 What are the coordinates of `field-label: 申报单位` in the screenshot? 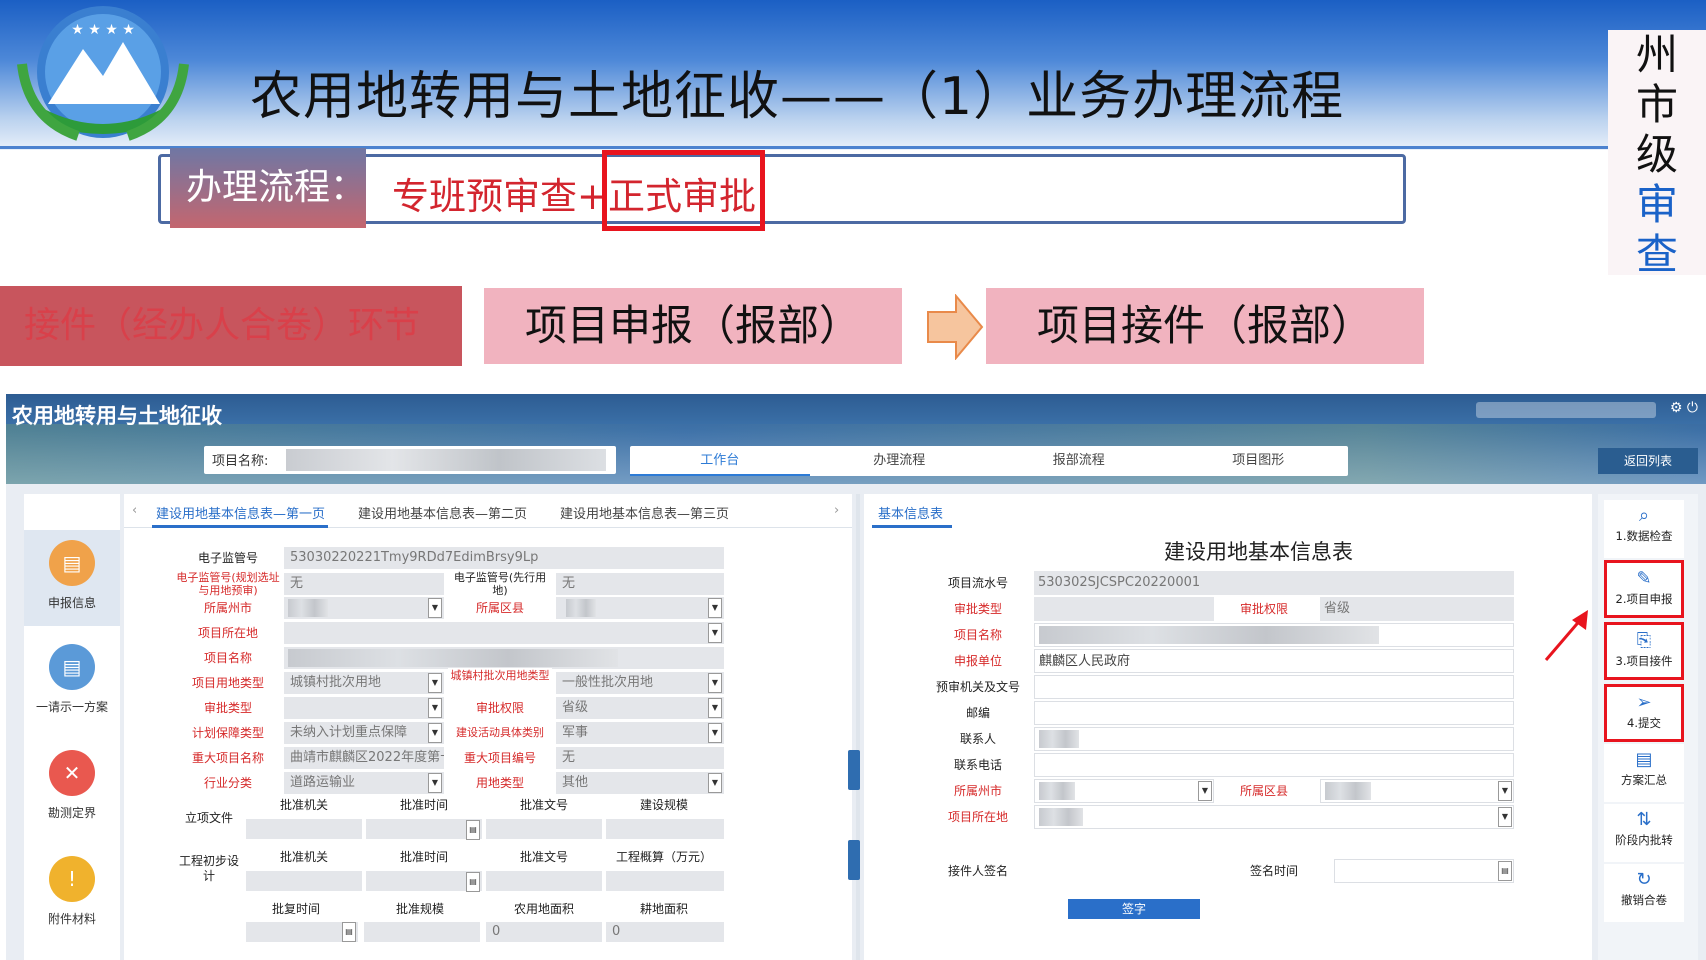 It's located at (977, 661).